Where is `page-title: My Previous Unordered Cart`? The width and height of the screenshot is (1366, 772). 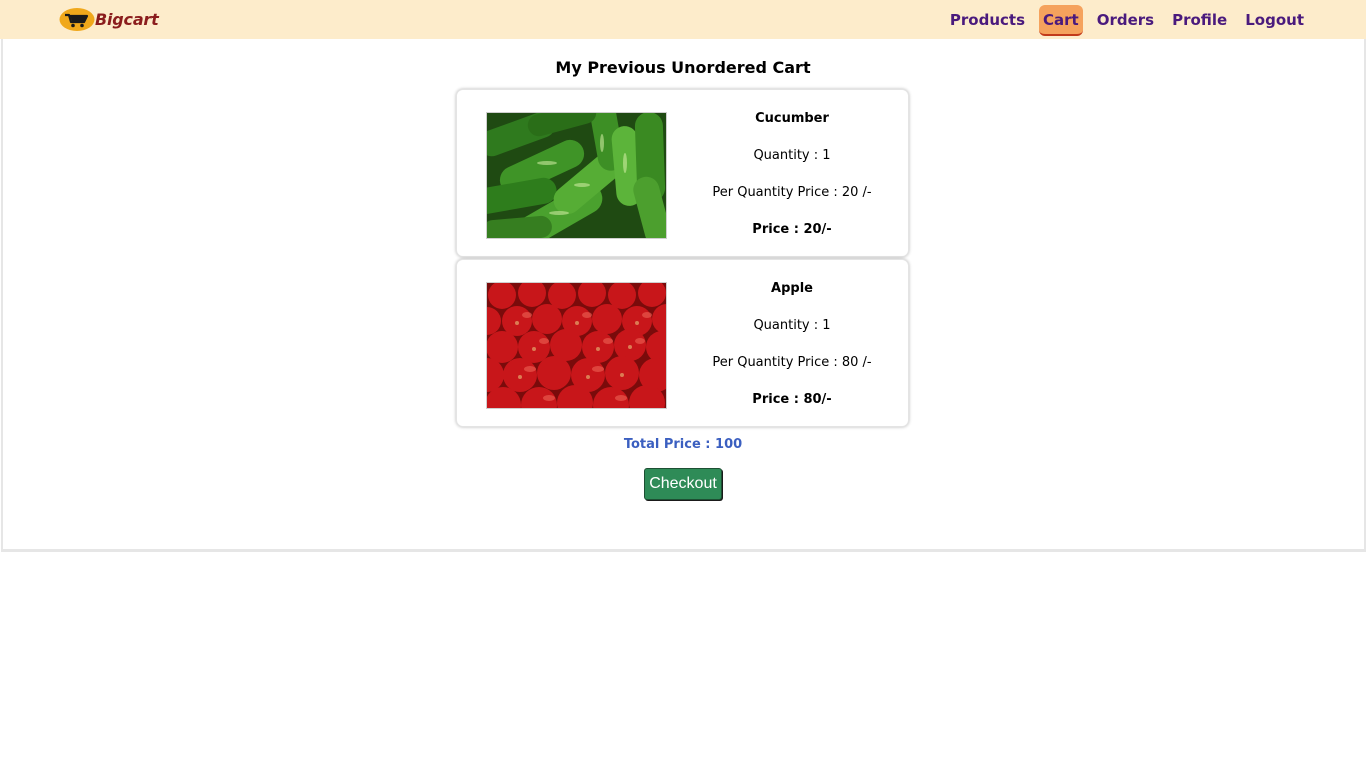 page-title: My Previous Unordered Cart is located at coordinates (683, 67).